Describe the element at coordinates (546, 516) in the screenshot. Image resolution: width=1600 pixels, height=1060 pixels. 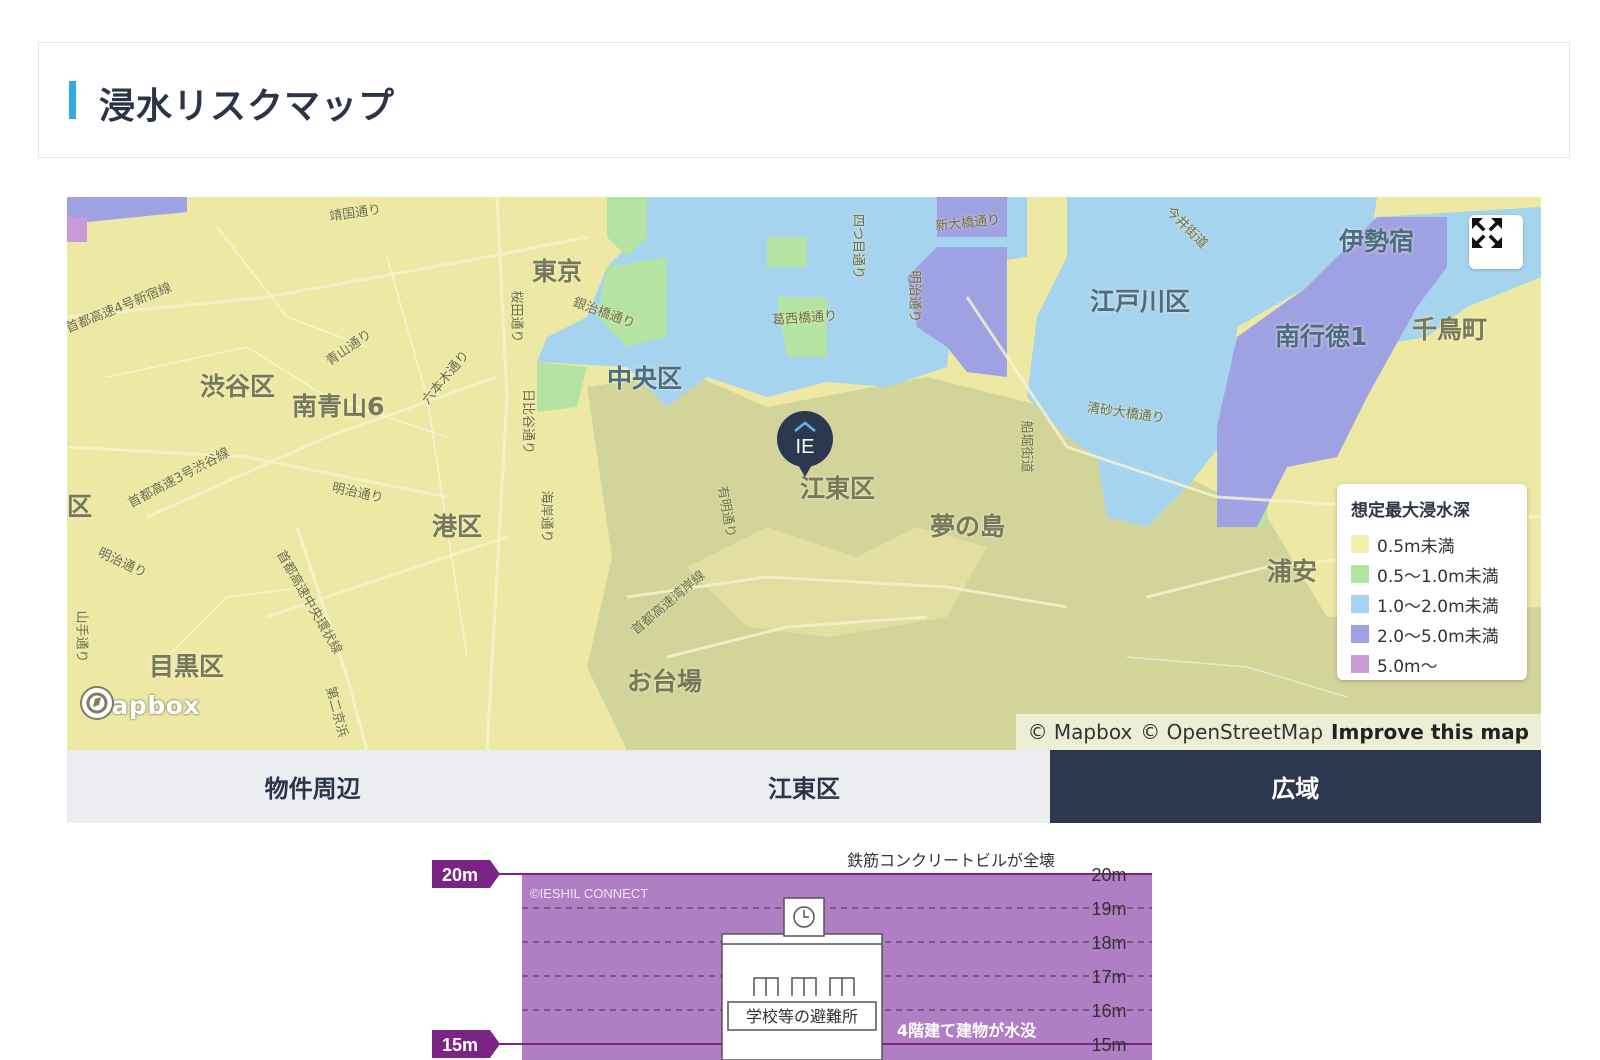
I see `road-label: 海岸通り` at that location.